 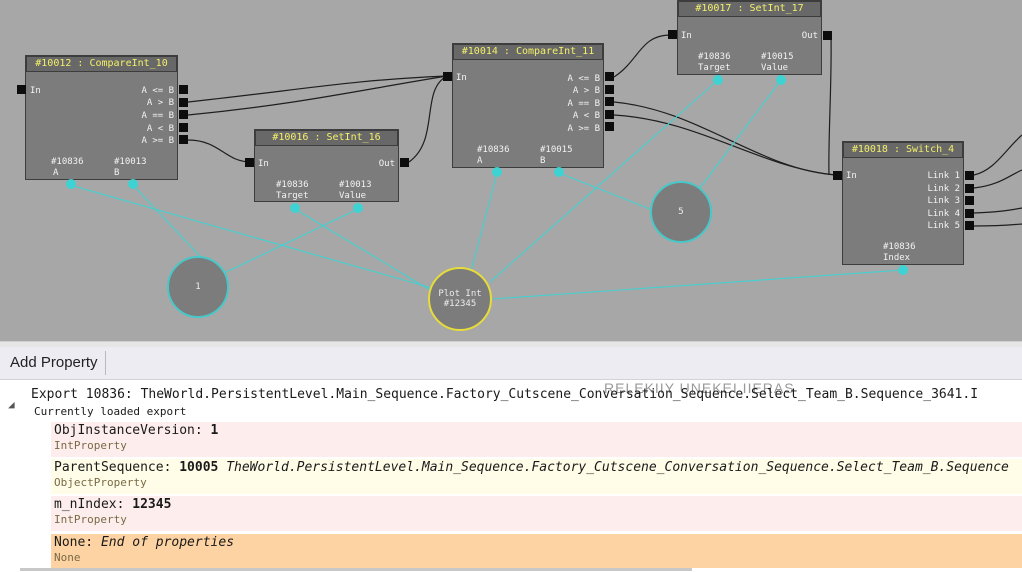 I want to click on int-variable-5: 5, so click(x=681, y=212).